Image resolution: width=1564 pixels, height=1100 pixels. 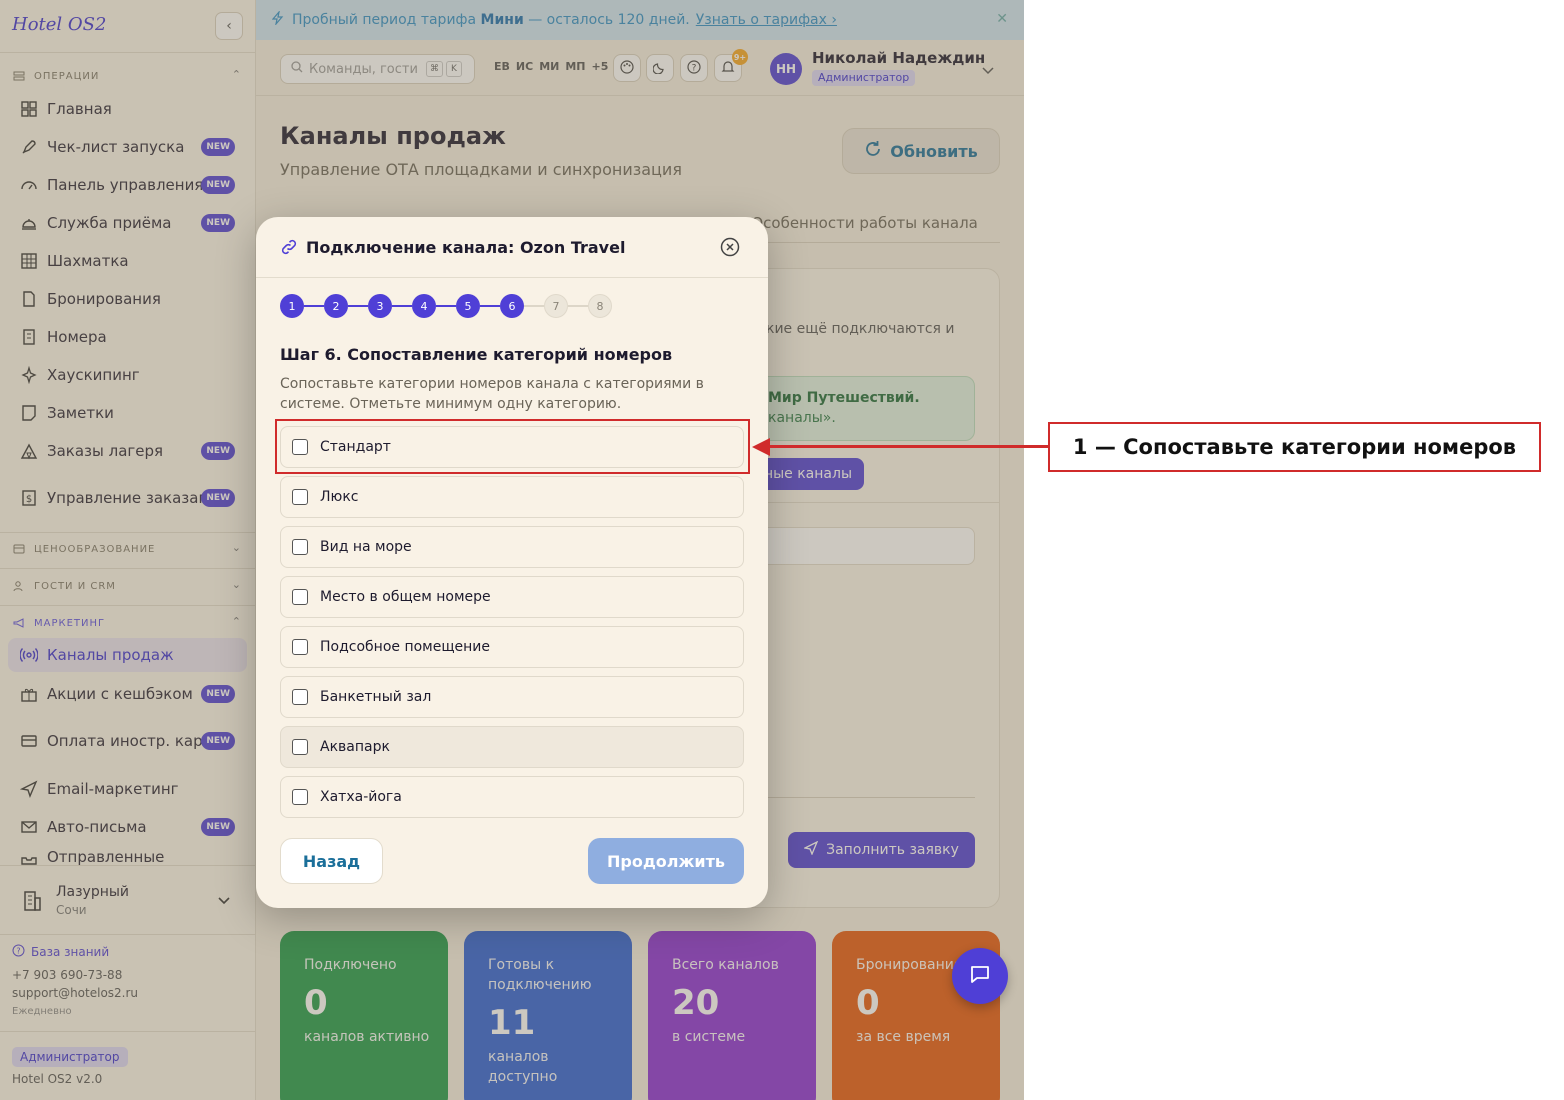 What do you see at coordinates (512, 747) in the screenshot?
I see `category-option: Аквапарк` at bounding box center [512, 747].